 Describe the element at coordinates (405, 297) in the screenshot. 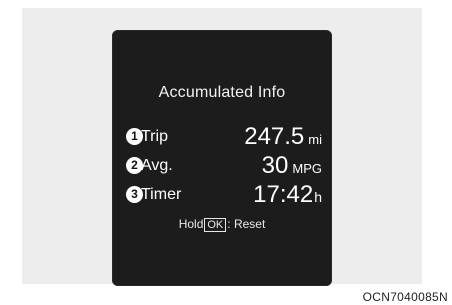

I see `image-caption: OCN7040085N` at that location.